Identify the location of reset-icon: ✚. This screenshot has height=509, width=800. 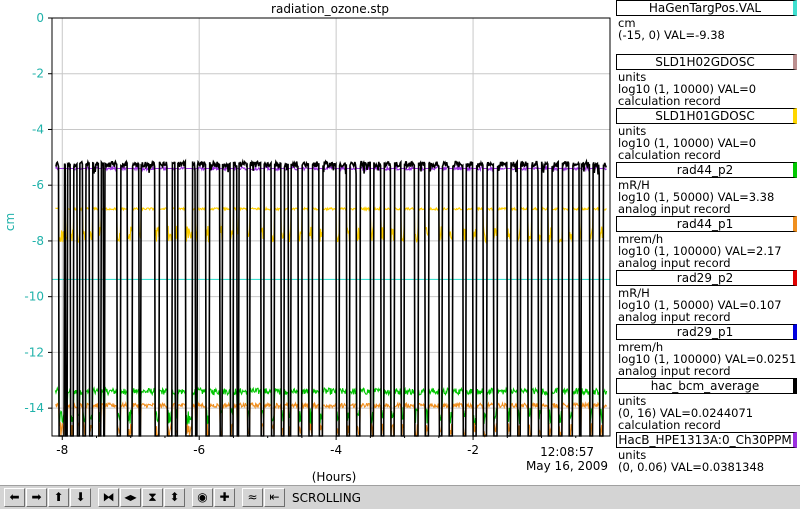
(224, 497).